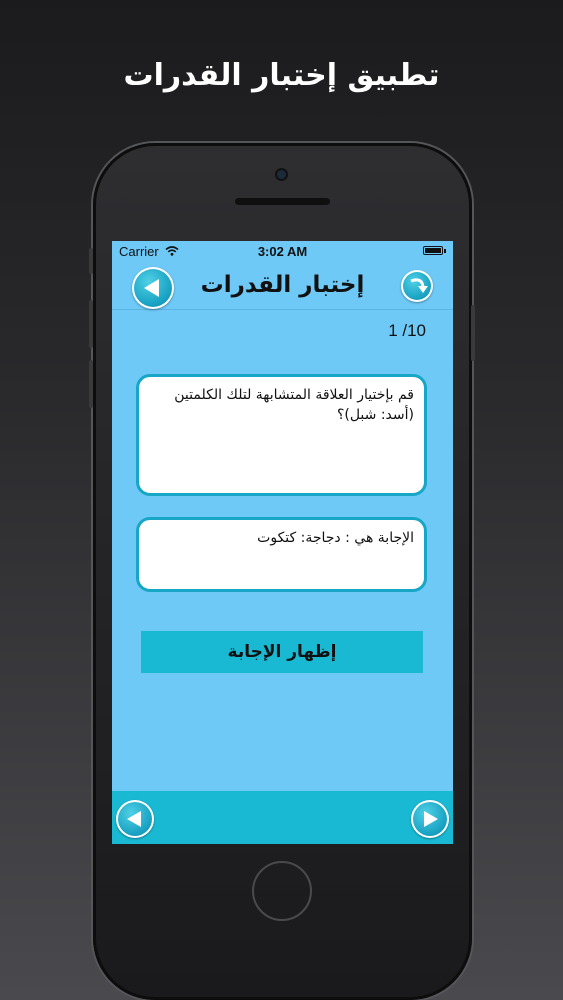 The image size is (563, 1000). What do you see at coordinates (91, 384) in the screenshot?
I see `volume-down-button` at bounding box center [91, 384].